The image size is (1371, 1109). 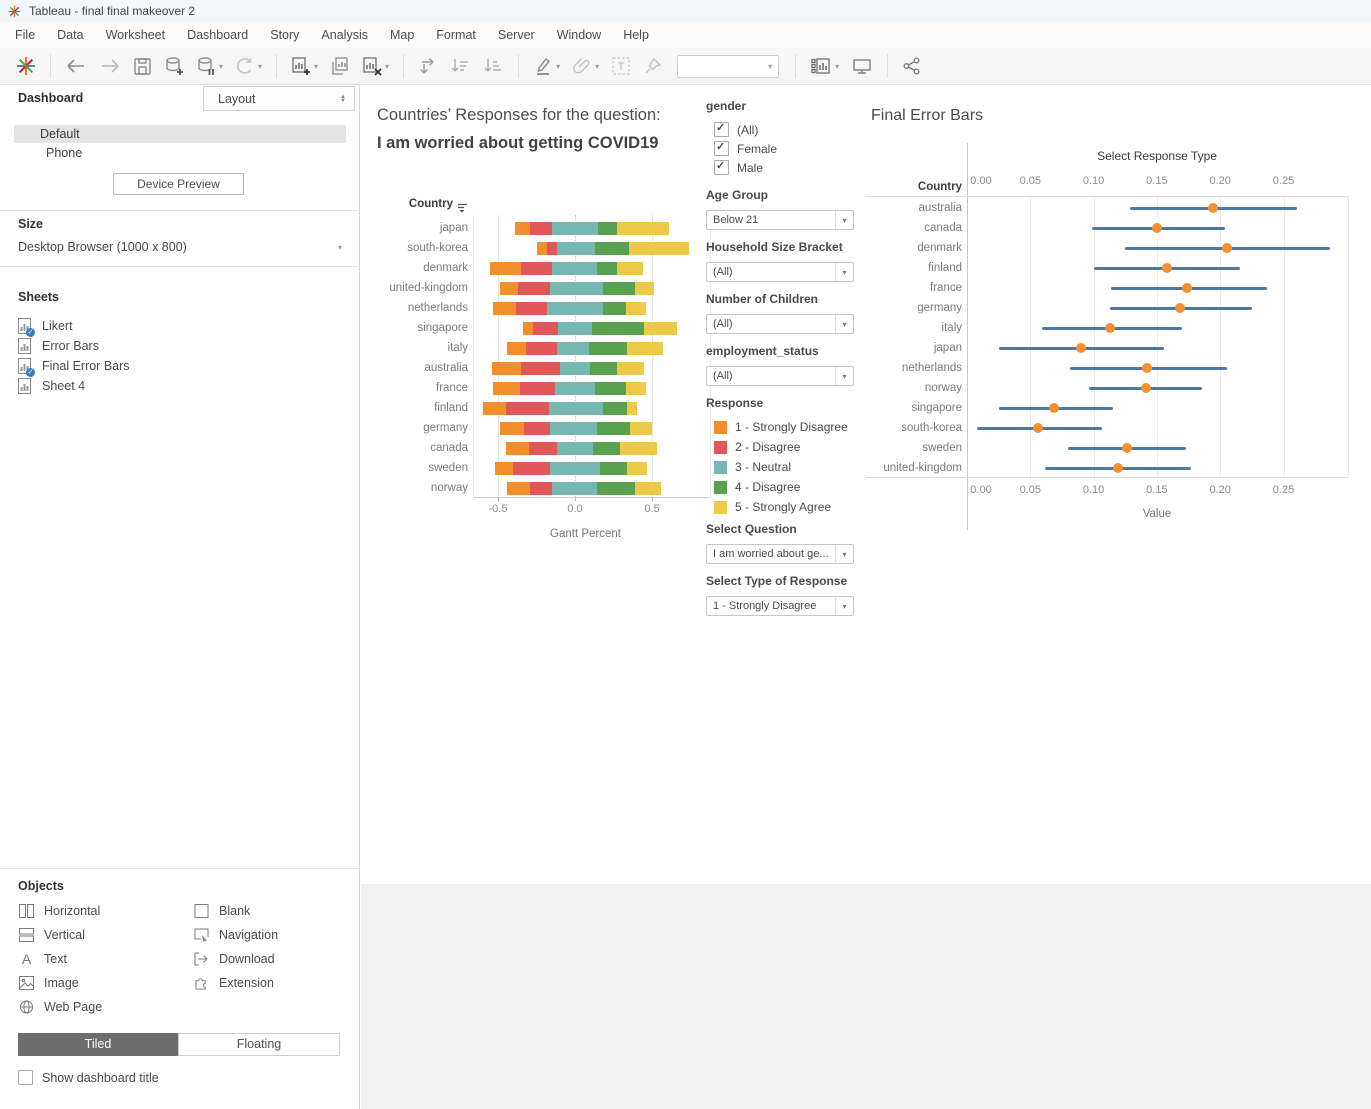 I want to click on object-item-navigation: Navigation, so click(x=235, y=935).